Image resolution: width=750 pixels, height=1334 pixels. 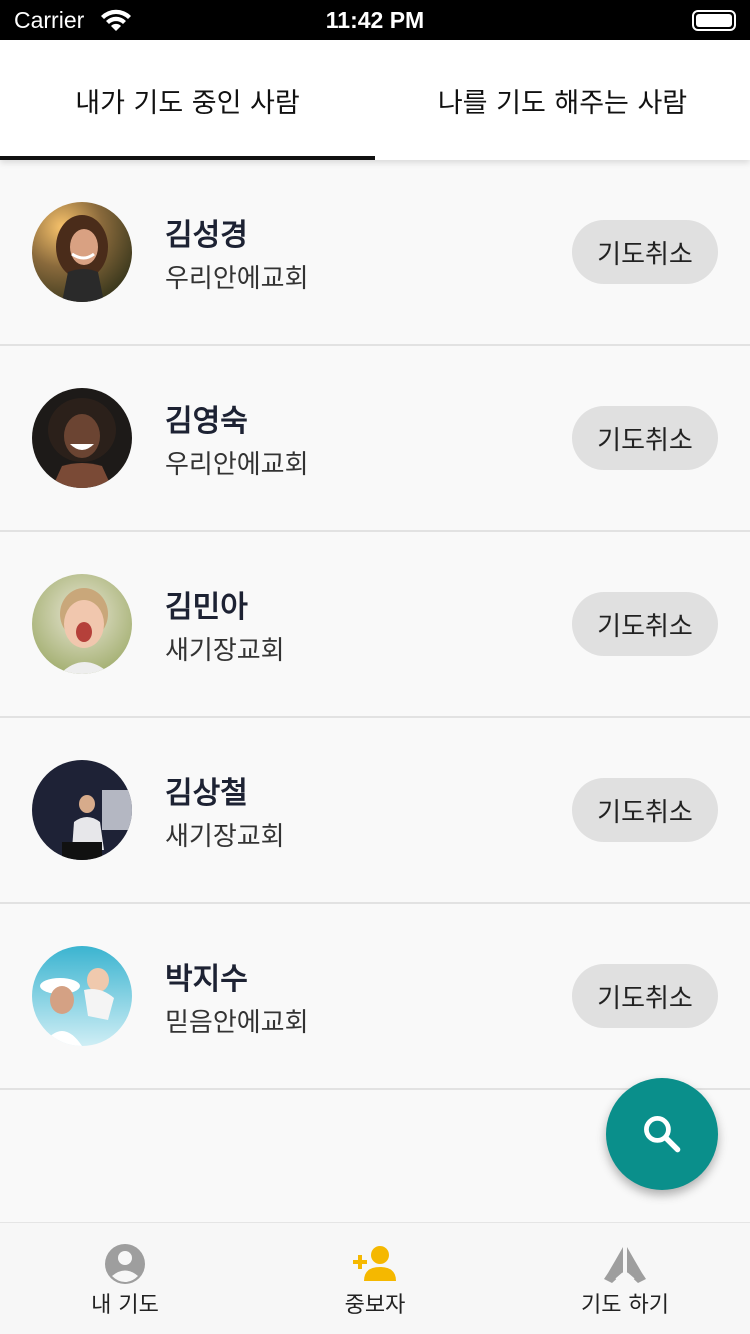 I want to click on nav-pray: 기도 하기, so click(x=625, y=1278).